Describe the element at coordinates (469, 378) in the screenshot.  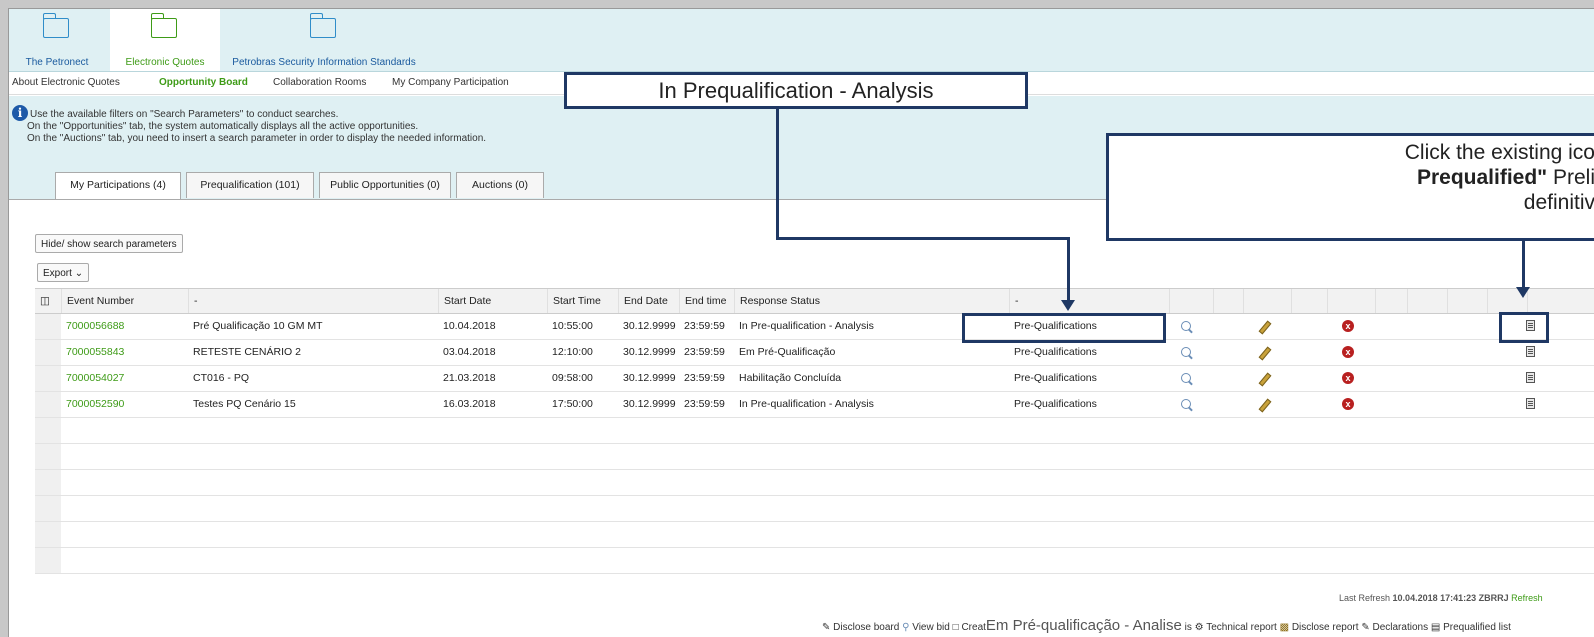
I see `start-date: 21.03.2018` at that location.